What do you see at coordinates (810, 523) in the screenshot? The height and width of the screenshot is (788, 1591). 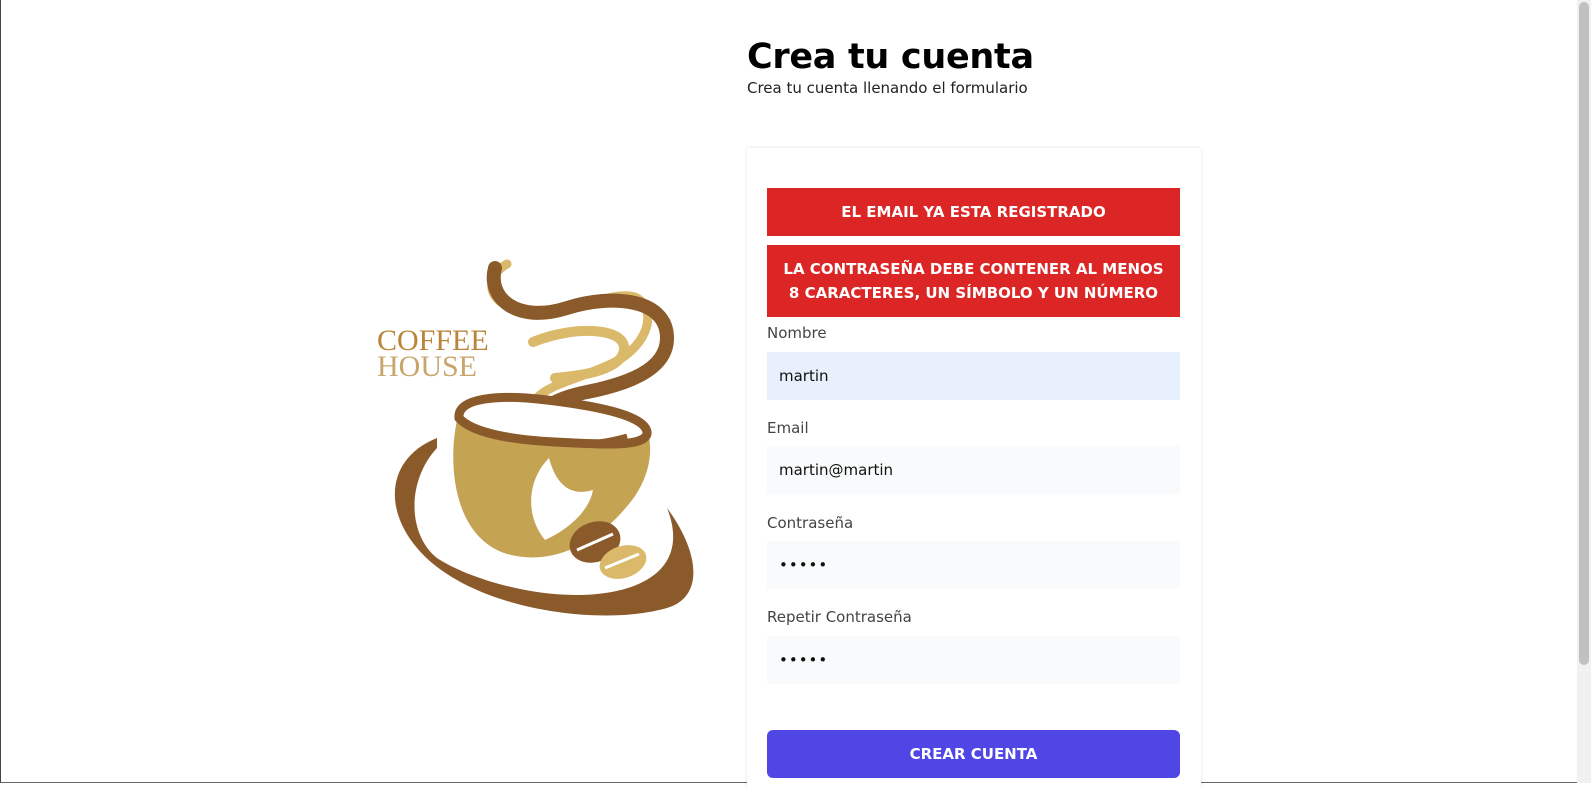 I see `password-label: Contraseña` at bounding box center [810, 523].